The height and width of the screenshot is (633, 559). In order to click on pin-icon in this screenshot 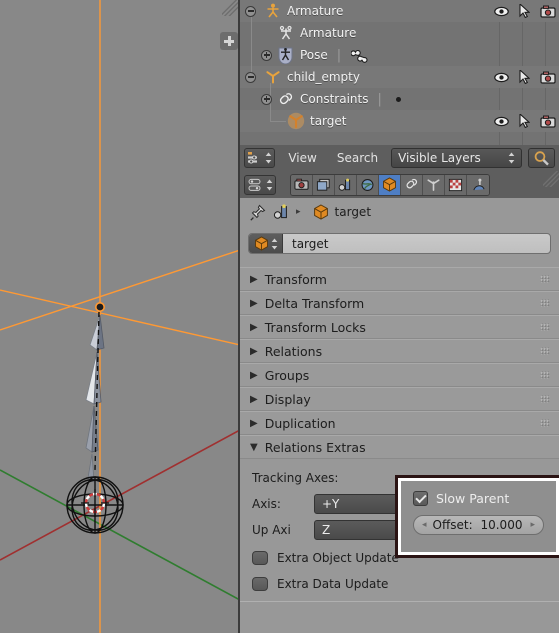, I will do `click(258, 212)`.